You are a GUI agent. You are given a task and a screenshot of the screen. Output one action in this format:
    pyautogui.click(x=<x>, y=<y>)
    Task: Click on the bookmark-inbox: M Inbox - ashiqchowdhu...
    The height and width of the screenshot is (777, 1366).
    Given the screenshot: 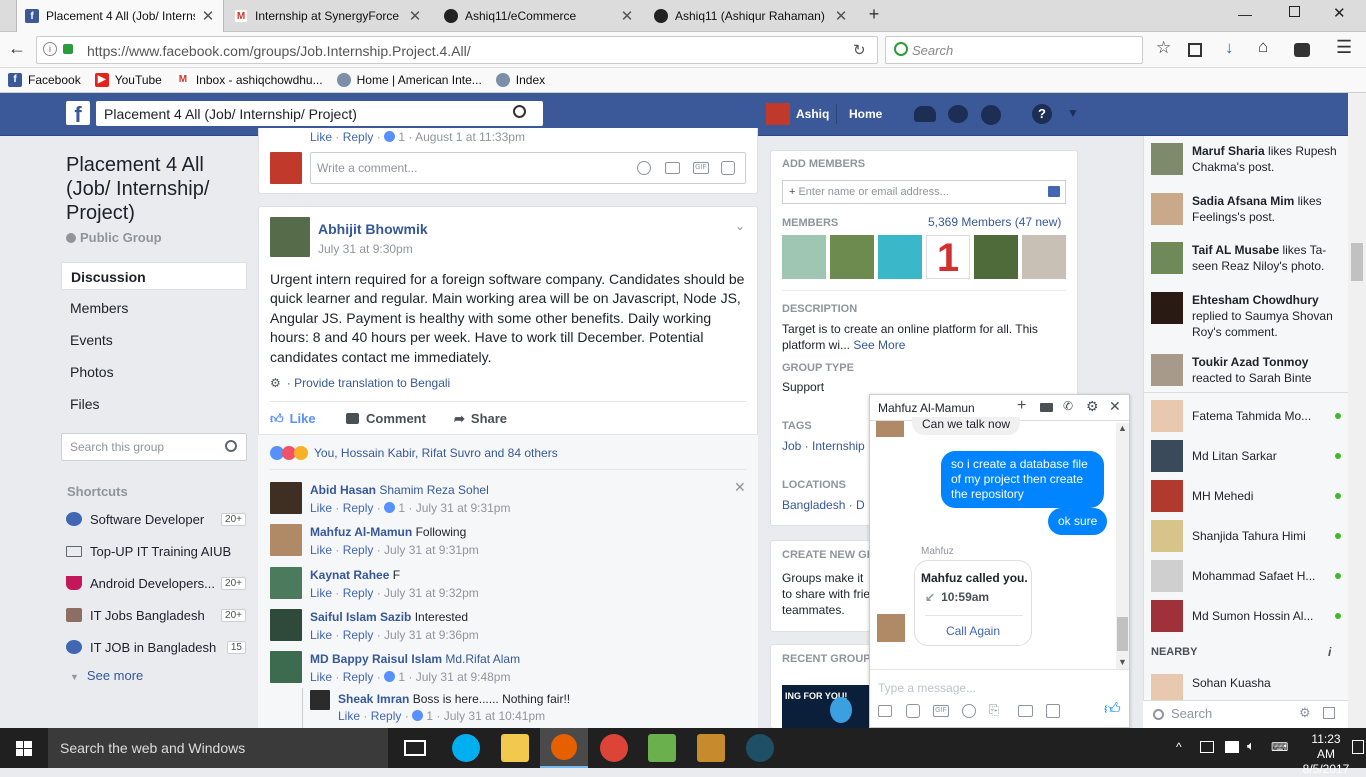 What is the action you would take?
    pyautogui.click(x=249, y=80)
    